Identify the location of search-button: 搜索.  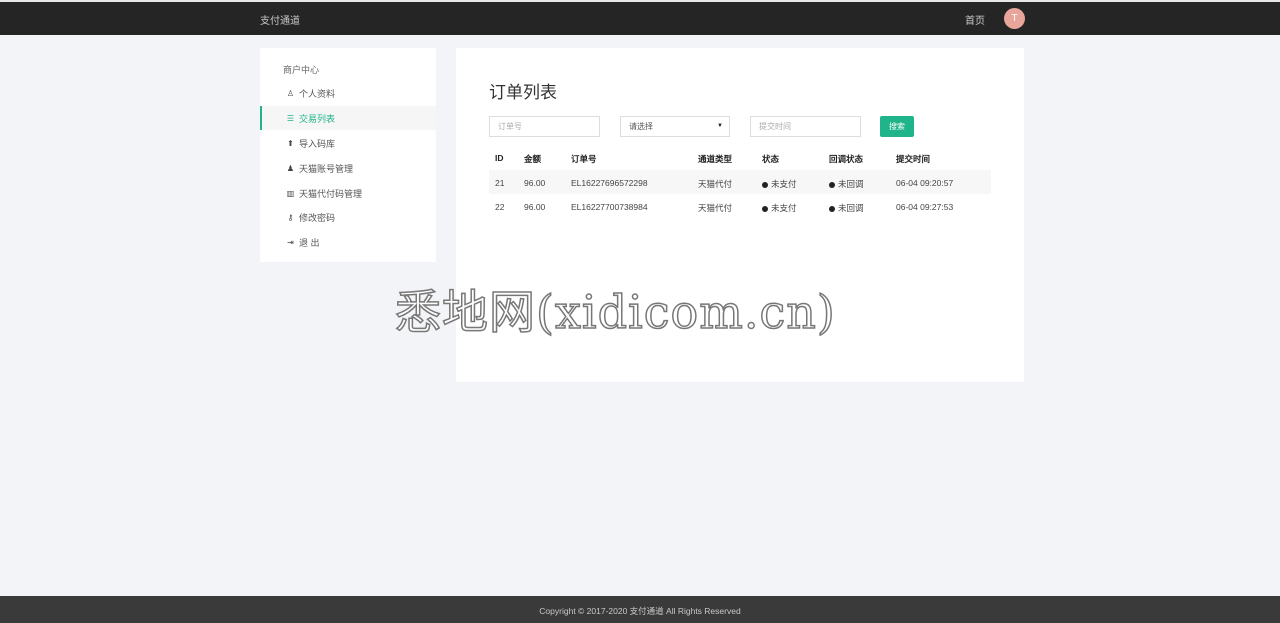
(897, 126).